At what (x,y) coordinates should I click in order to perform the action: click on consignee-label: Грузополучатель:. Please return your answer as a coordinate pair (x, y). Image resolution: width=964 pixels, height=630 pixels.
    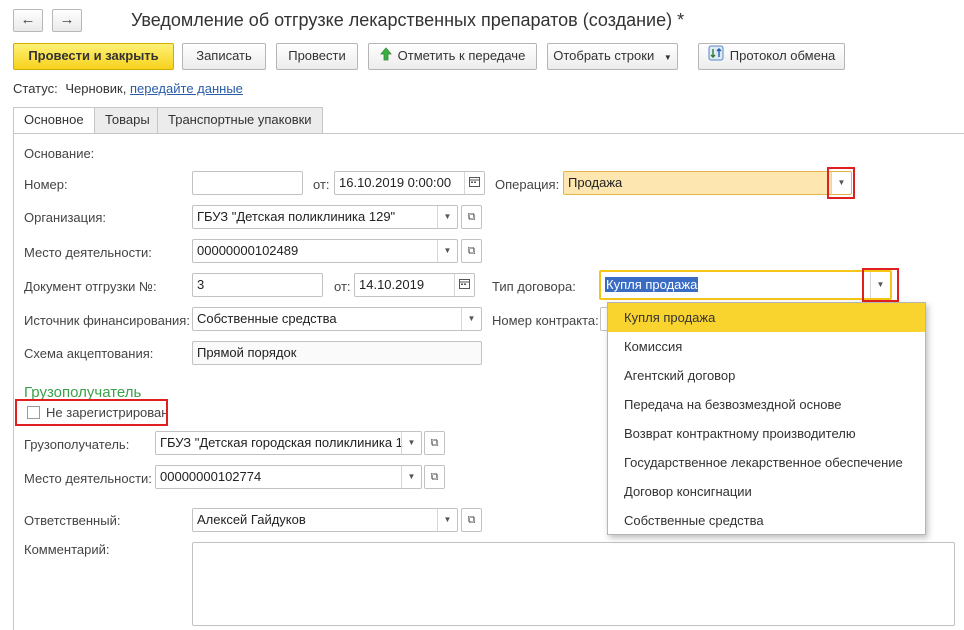
    Looking at the image, I should click on (77, 444).